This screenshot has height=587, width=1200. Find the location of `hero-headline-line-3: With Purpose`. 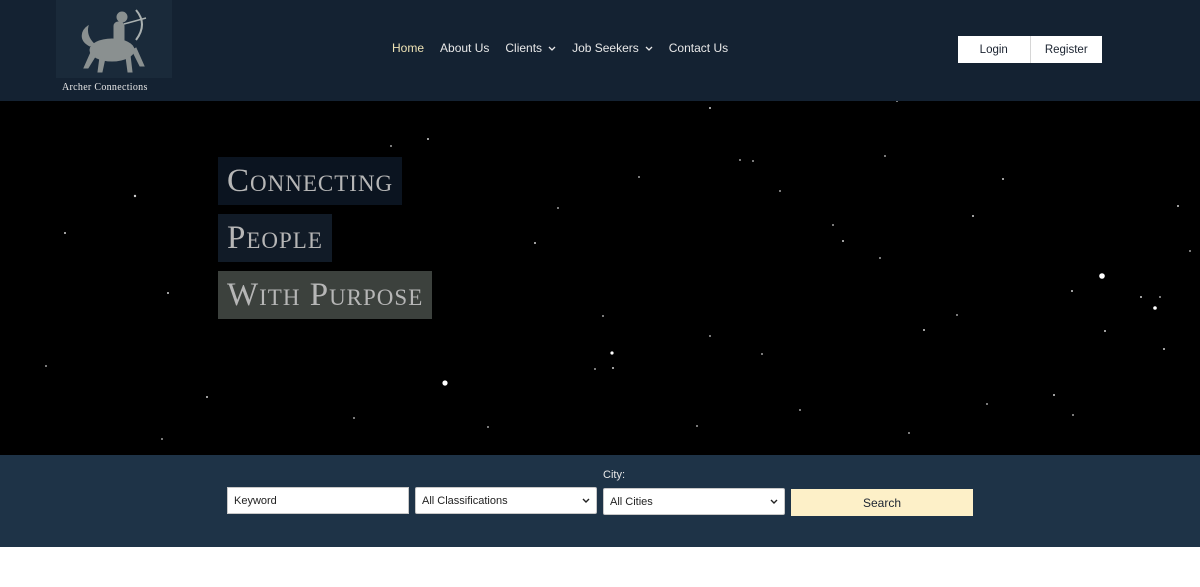

hero-headline-line-3: With Purpose is located at coordinates (325, 295).